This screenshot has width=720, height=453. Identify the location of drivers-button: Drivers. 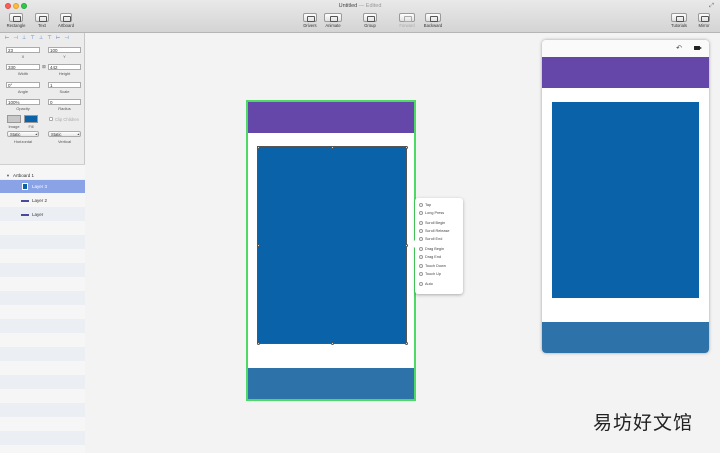
(310, 20).